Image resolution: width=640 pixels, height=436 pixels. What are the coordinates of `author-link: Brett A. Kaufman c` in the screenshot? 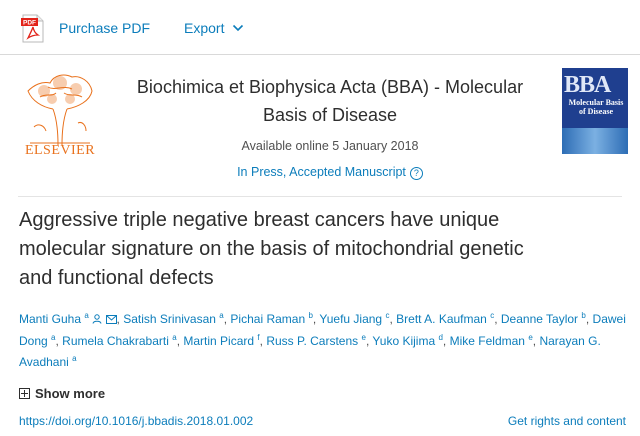 It's located at (445, 319).